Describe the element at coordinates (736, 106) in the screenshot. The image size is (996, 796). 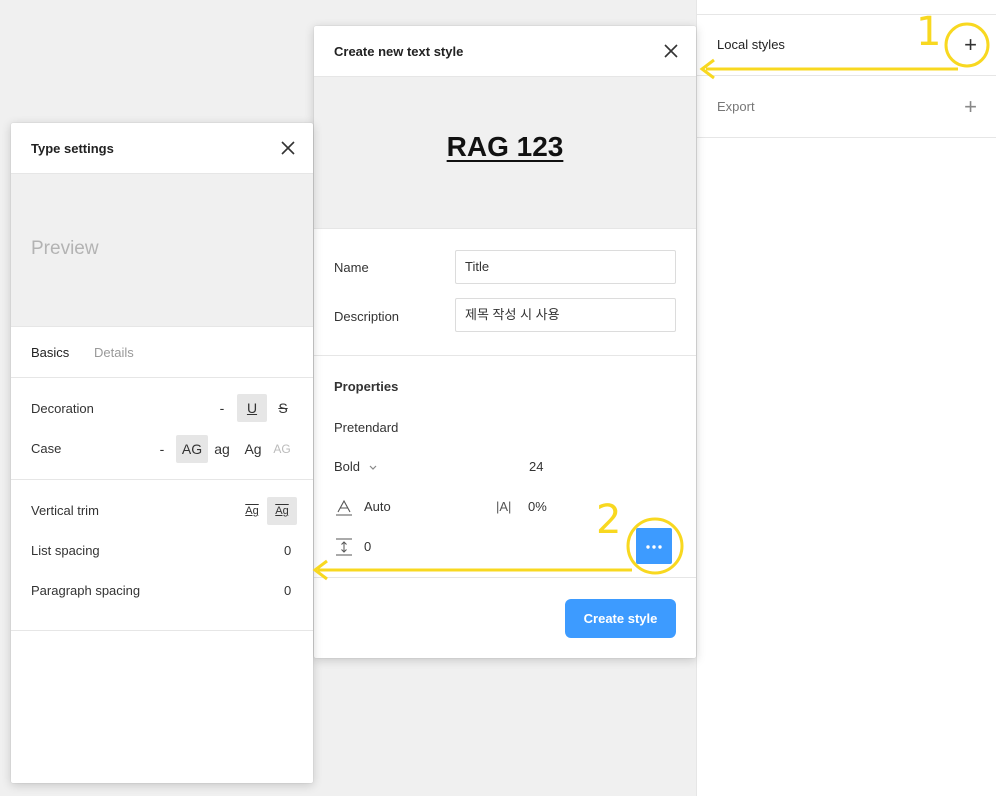
I see `export-label: Export` at that location.